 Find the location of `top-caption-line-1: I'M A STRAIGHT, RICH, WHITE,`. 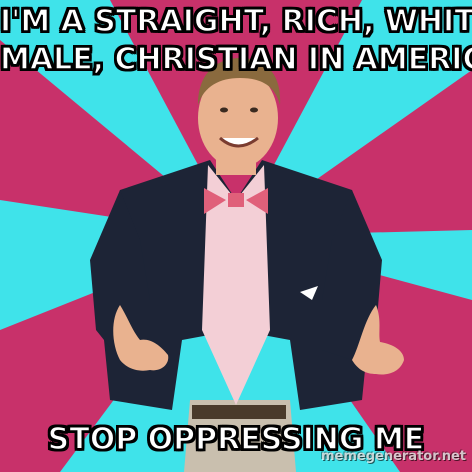

top-caption-line-1: I'M A STRAIGHT, RICH, WHITE, is located at coordinates (236, 21).